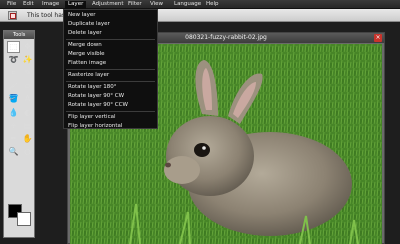  What do you see at coordinates (110, 63) in the screenshot?
I see `layer-menu-item: Flatten image` at bounding box center [110, 63].